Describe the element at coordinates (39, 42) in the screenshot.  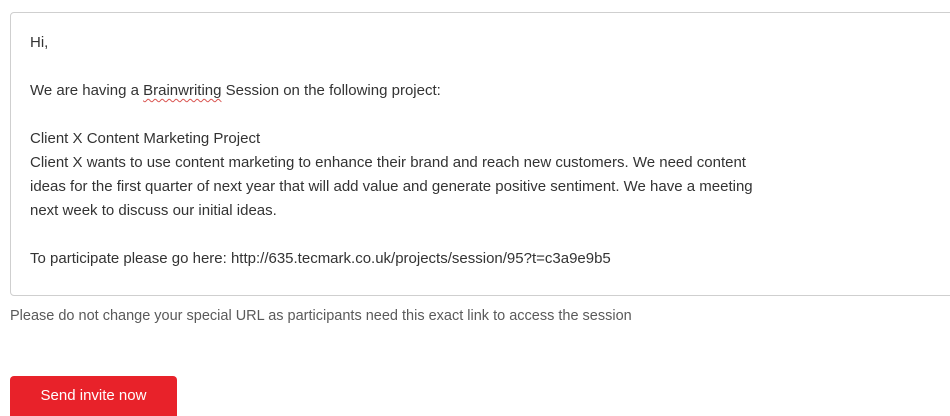
I see `message-greeting: Hi,` at that location.